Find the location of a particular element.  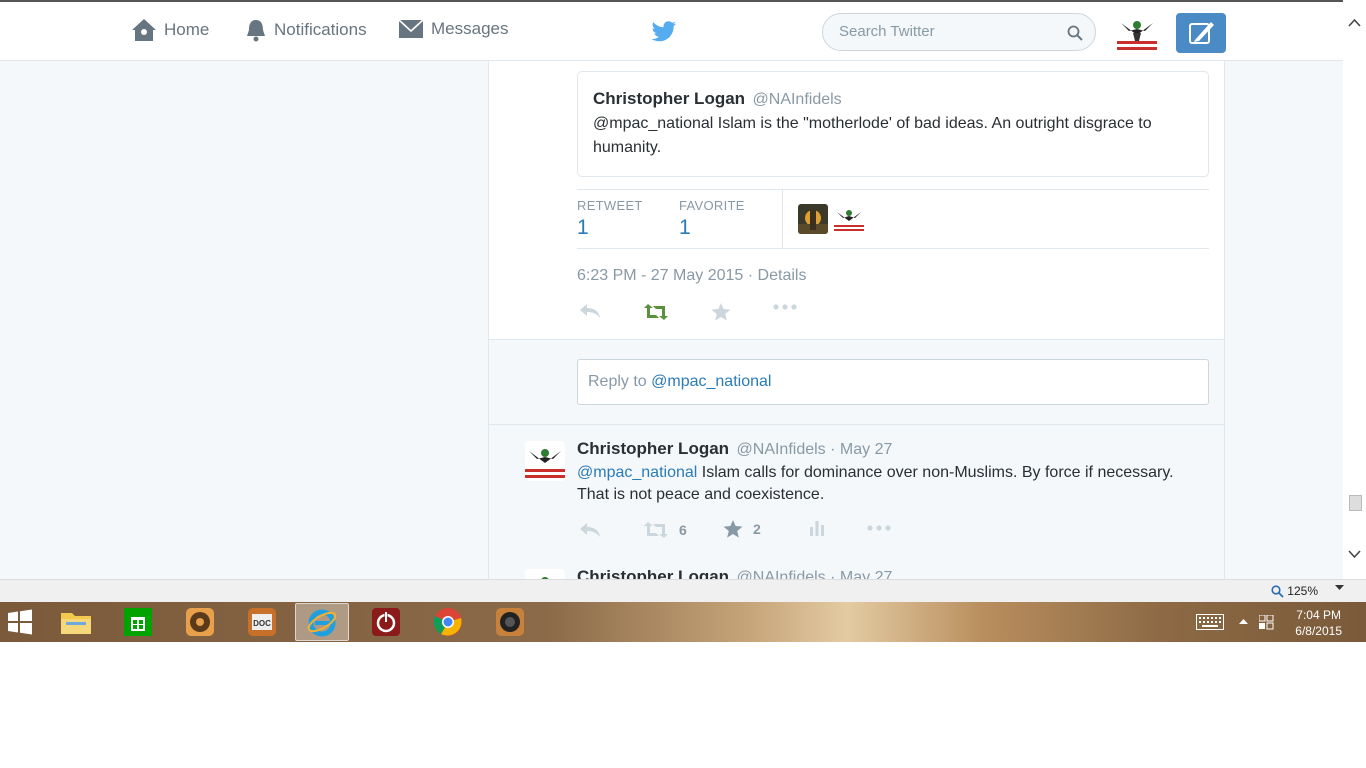

taskbar-speaker-app is located at coordinates (510, 622).